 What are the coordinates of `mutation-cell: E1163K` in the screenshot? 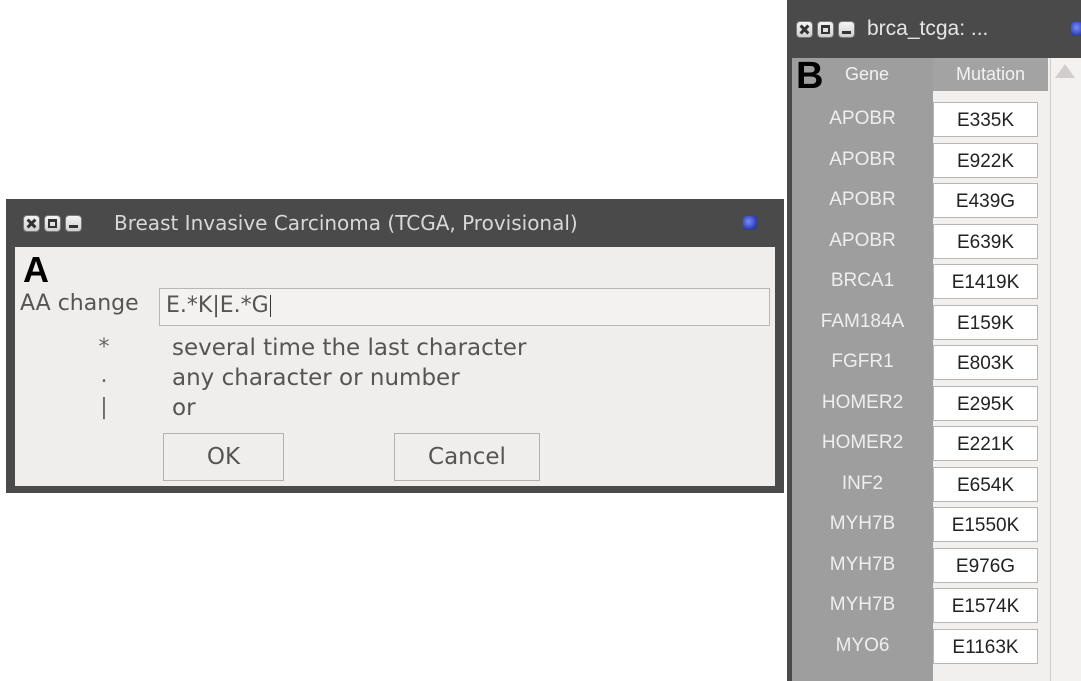 It's located at (985, 646).